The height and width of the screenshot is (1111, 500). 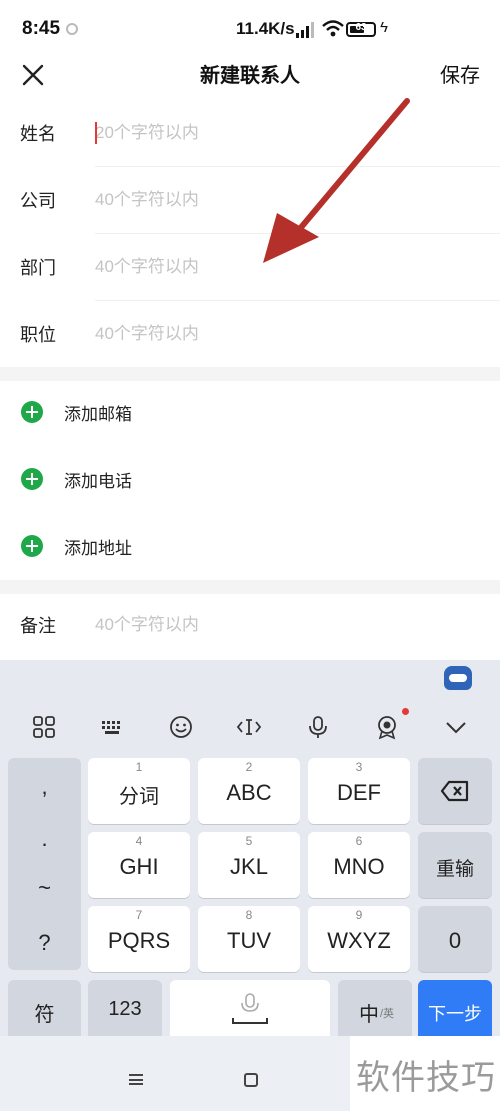 I want to click on lang-sub-label: /英, so click(x=387, y=1014).